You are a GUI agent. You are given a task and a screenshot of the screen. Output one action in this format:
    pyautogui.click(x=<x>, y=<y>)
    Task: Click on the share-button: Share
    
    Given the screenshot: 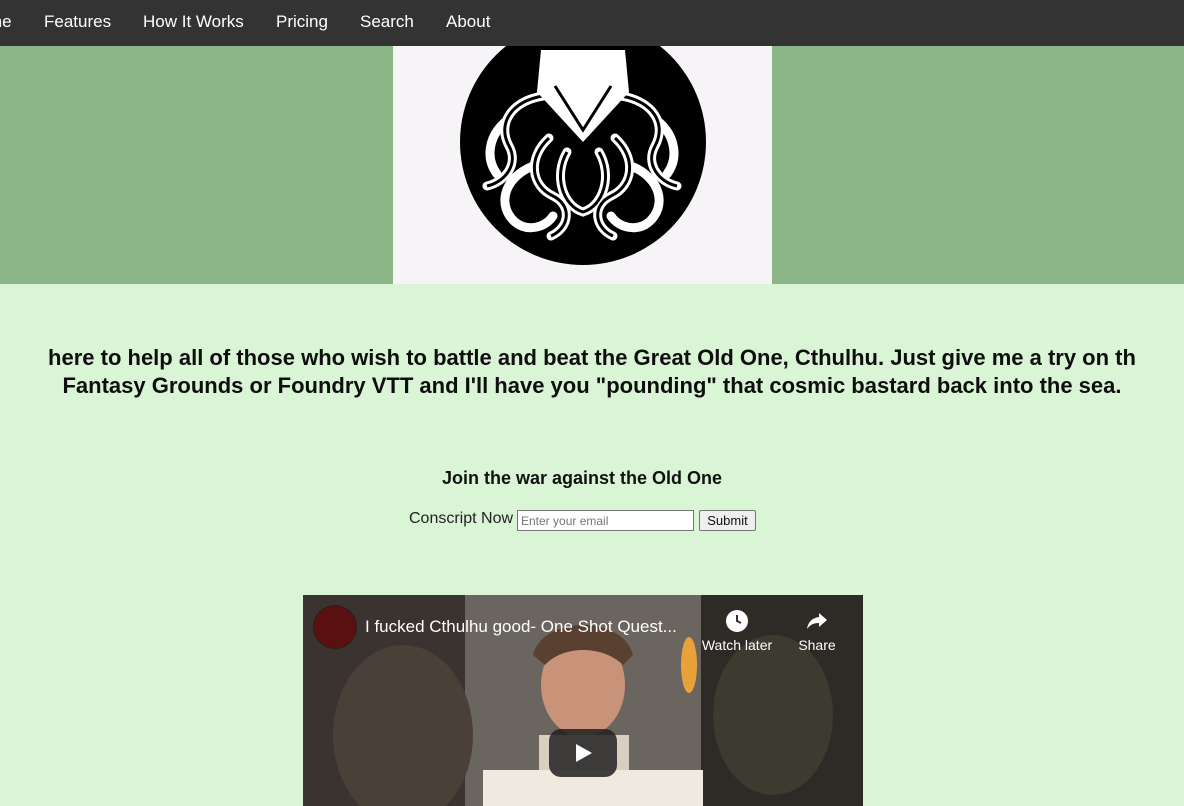 What is the action you would take?
    pyautogui.click(x=817, y=631)
    